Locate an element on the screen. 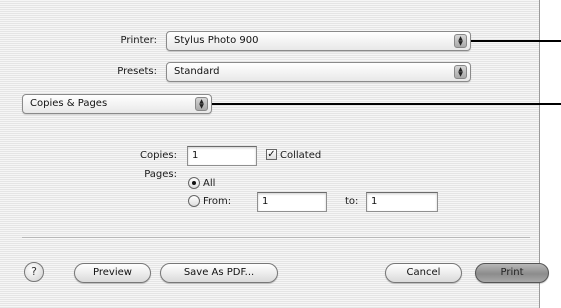 This screenshot has height=308, width=561. pages-from-radio is located at coordinates (194, 201).